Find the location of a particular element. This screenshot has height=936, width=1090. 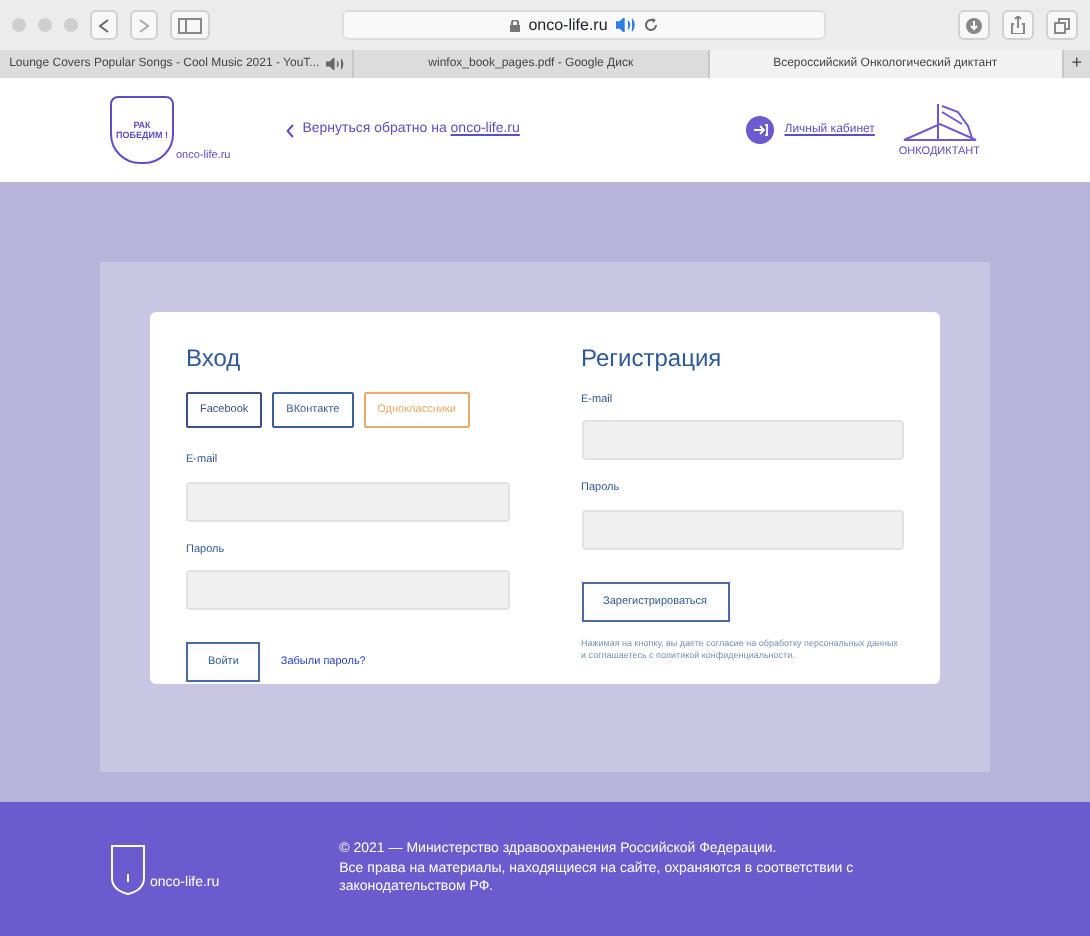

section-title: Вход is located at coordinates (214, 359).